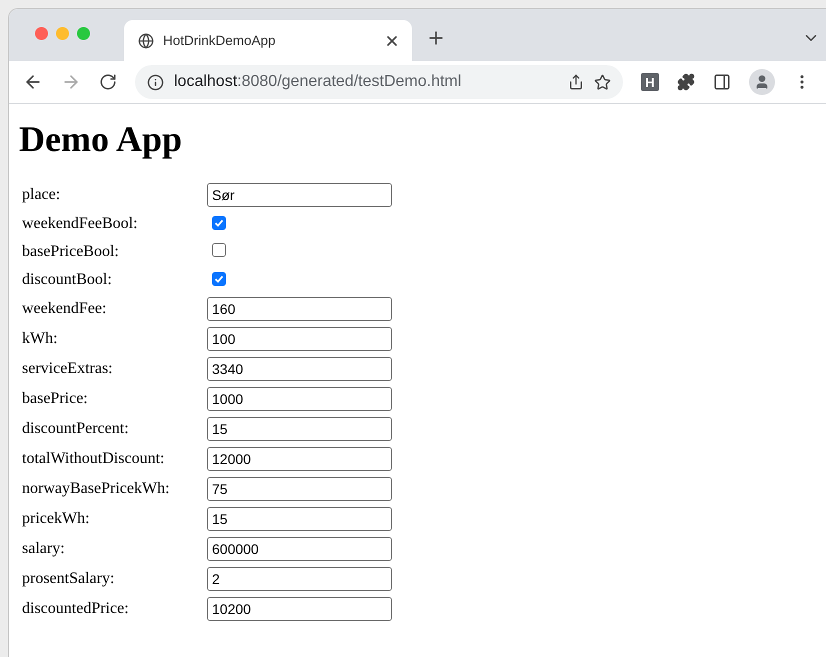 The image size is (826, 657). What do you see at coordinates (762, 82) in the screenshot?
I see `profile-avatar` at bounding box center [762, 82].